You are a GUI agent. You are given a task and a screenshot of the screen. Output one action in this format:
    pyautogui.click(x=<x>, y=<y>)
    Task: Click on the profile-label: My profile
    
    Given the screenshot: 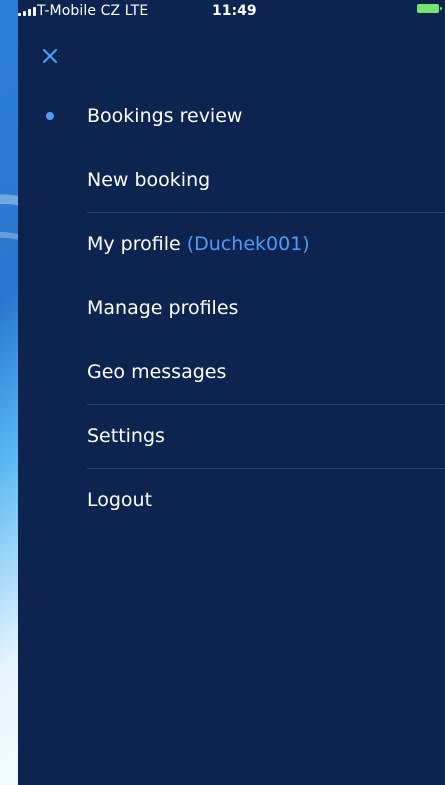 What is the action you would take?
    pyautogui.click(x=134, y=244)
    